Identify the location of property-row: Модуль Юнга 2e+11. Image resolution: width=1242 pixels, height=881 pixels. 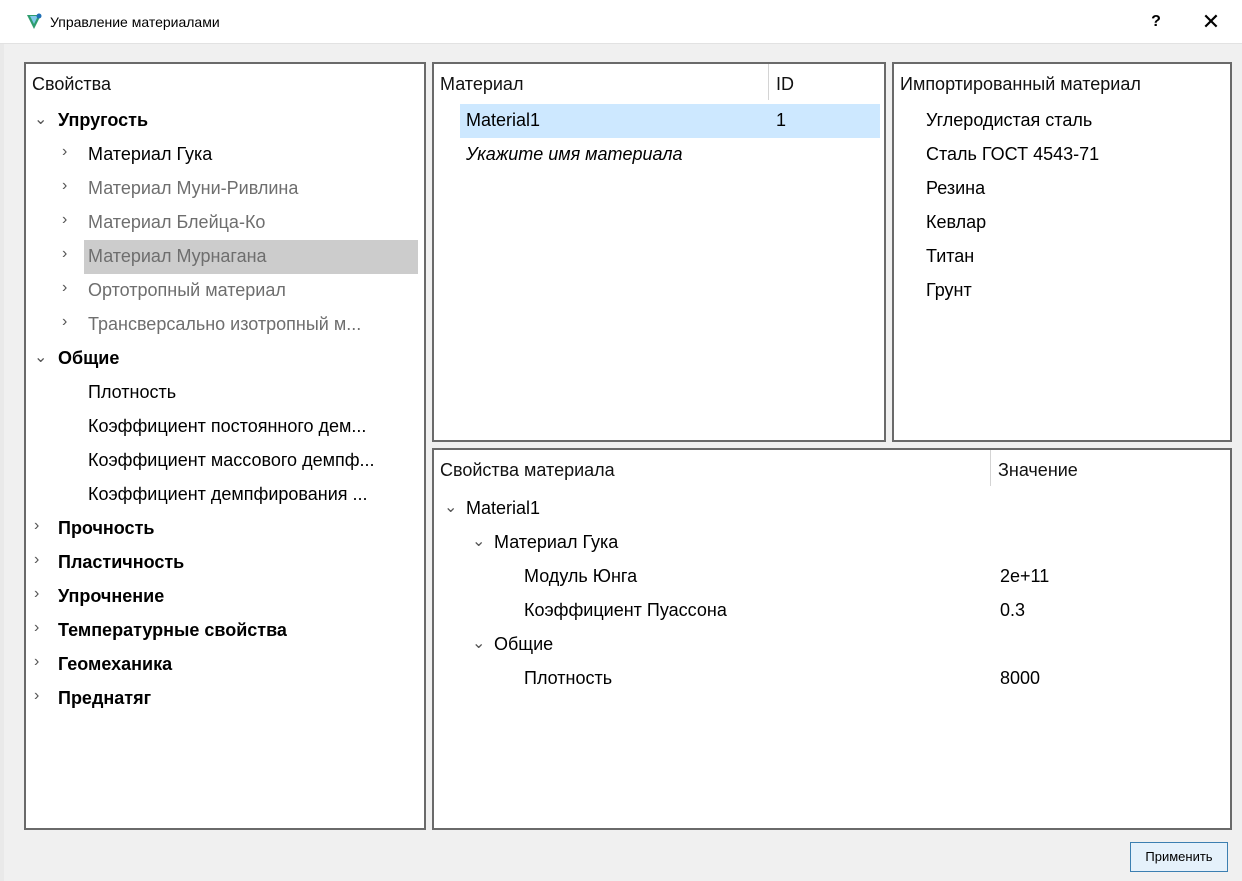
(832, 577).